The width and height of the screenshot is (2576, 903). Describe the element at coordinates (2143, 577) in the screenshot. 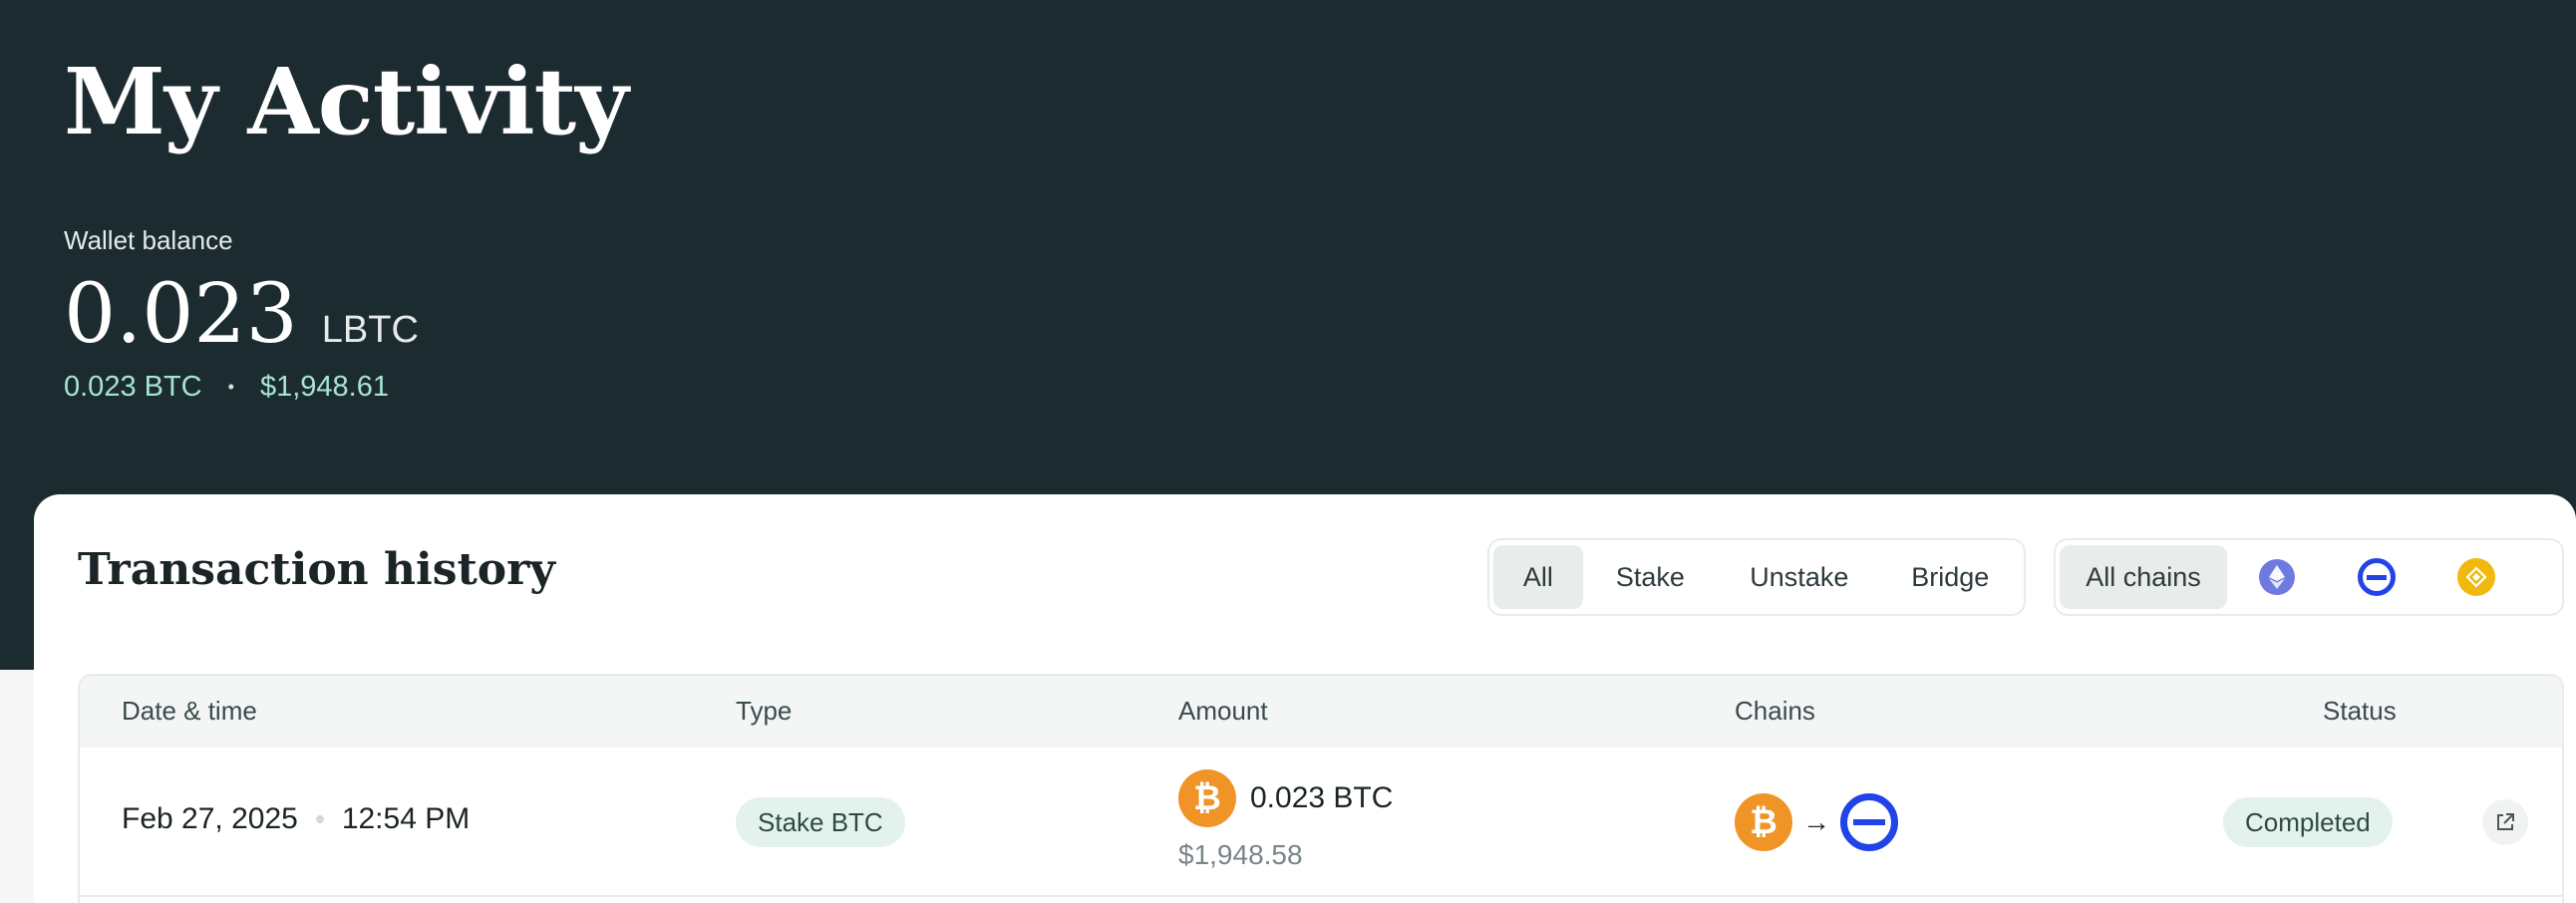

I see `filter-all-chains-button: All chains` at that location.